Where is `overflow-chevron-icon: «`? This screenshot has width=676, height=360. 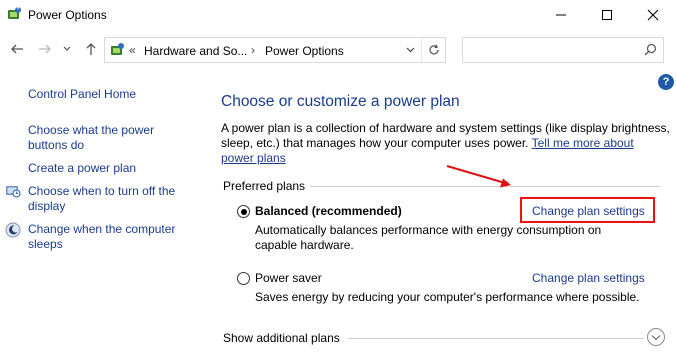 overflow-chevron-icon: « is located at coordinates (132, 50).